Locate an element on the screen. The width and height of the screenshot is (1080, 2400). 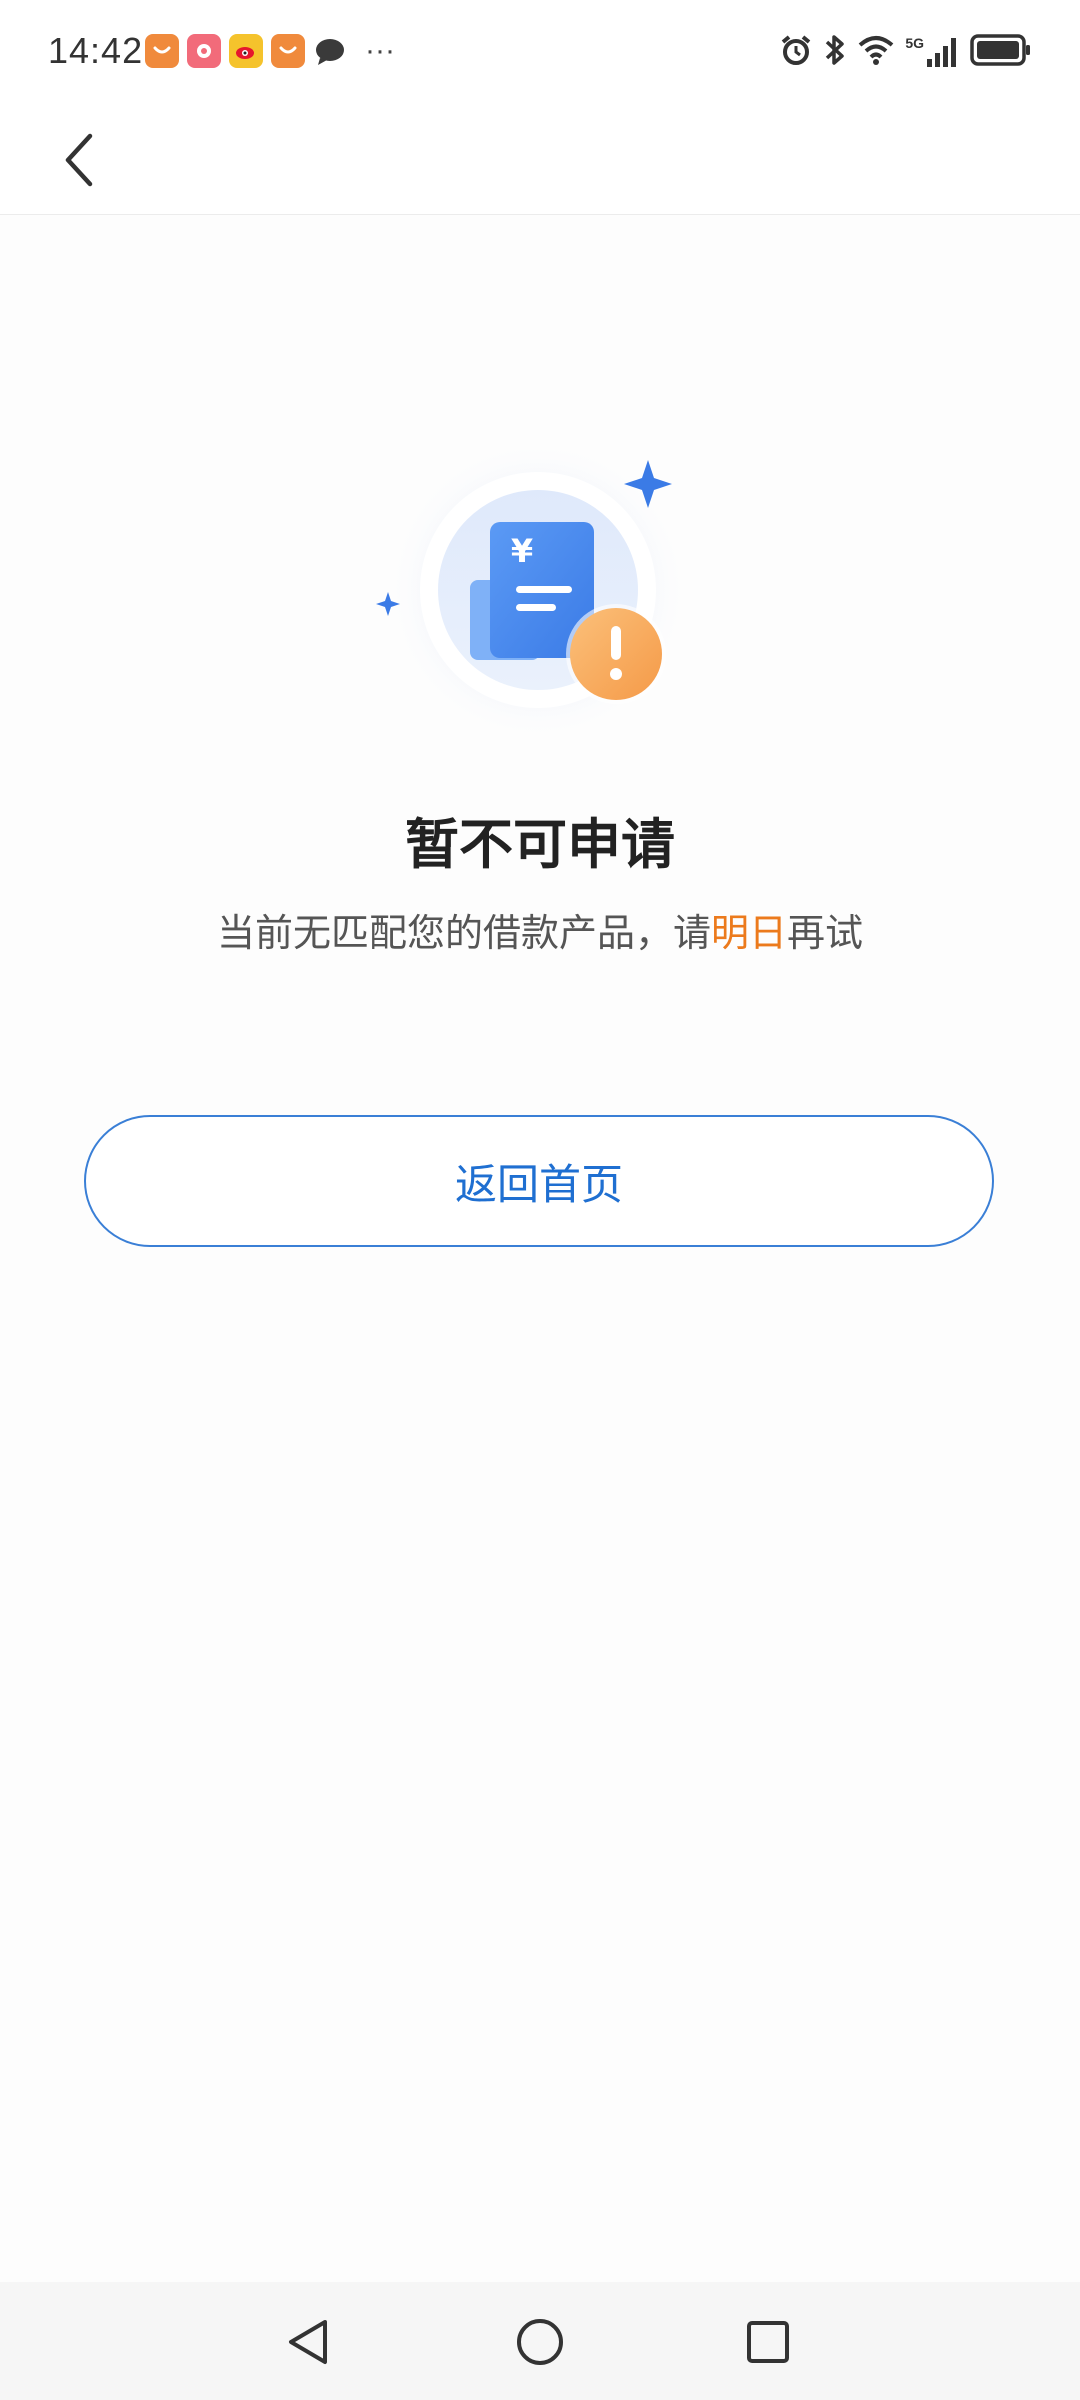
nav-home-button is located at coordinates (540, 2342).